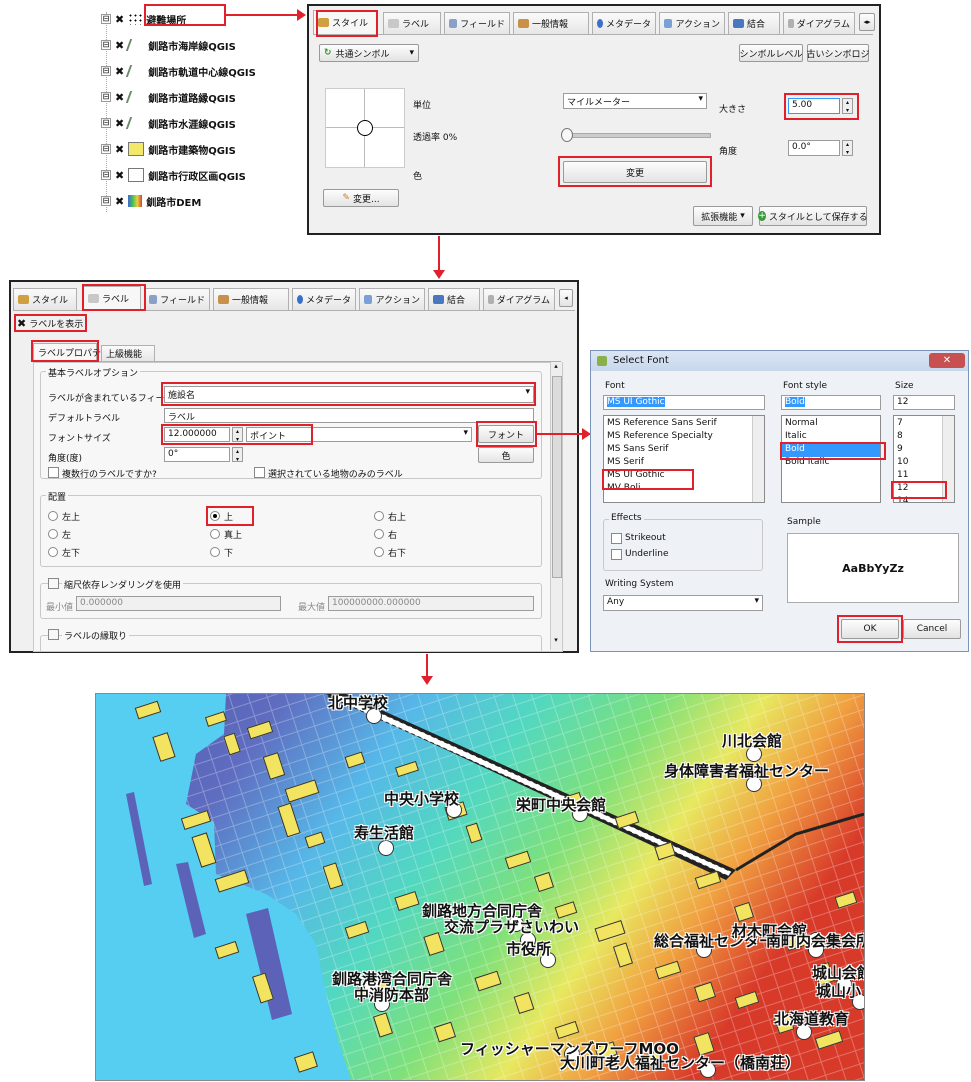  Describe the element at coordinates (684, 402) in the screenshot. I see `font-name-input: MS UI Gothic` at that location.